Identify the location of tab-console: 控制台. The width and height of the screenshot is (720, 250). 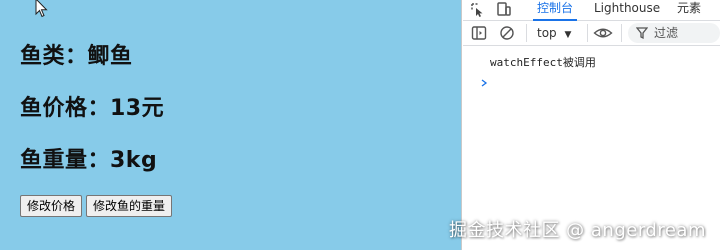
(555, 10).